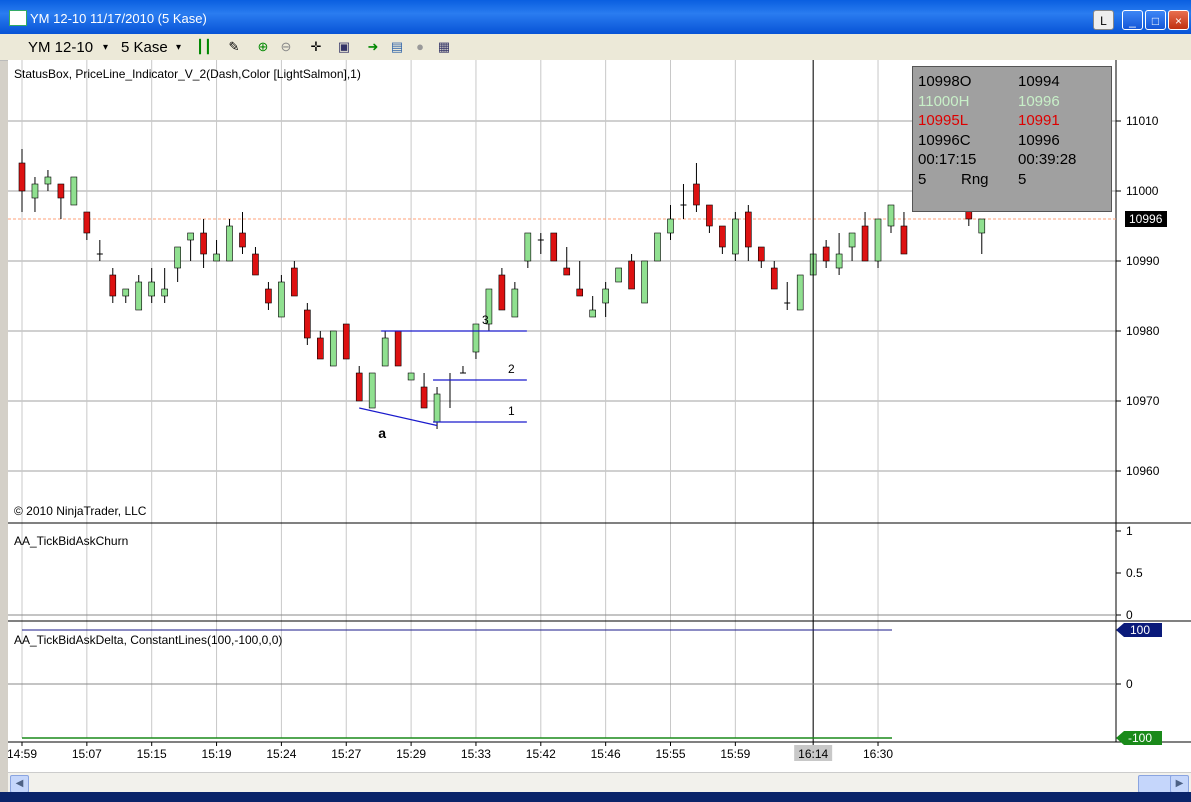 The width and height of the screenshot is (1191, 802). What do you see at coordinates (595, 797) in the screenshot?
I see `window-bottom-edge` at bounding box center [595, 797].